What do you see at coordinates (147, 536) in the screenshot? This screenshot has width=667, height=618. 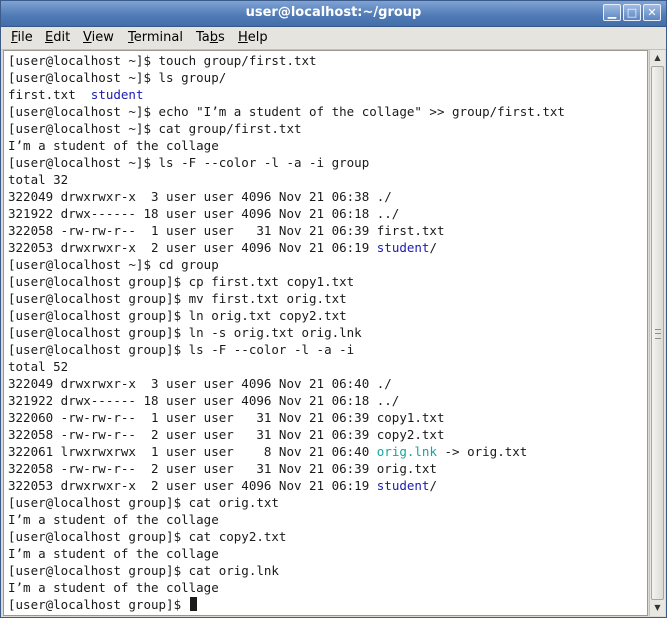 I see `terminal-text: [user@localhost group]$ cat copy2.txt` at bounding box center [147, 536].